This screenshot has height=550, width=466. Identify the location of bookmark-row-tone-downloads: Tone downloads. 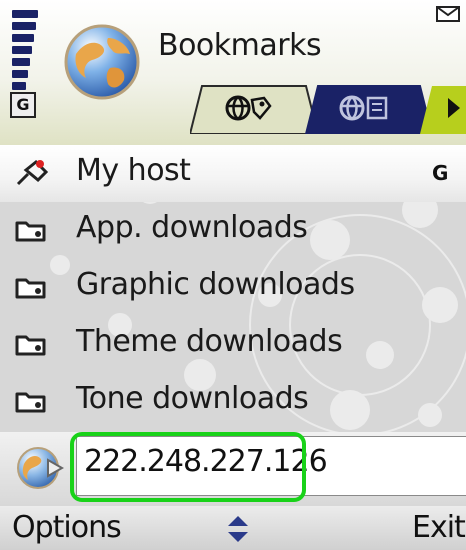
(233, 401).